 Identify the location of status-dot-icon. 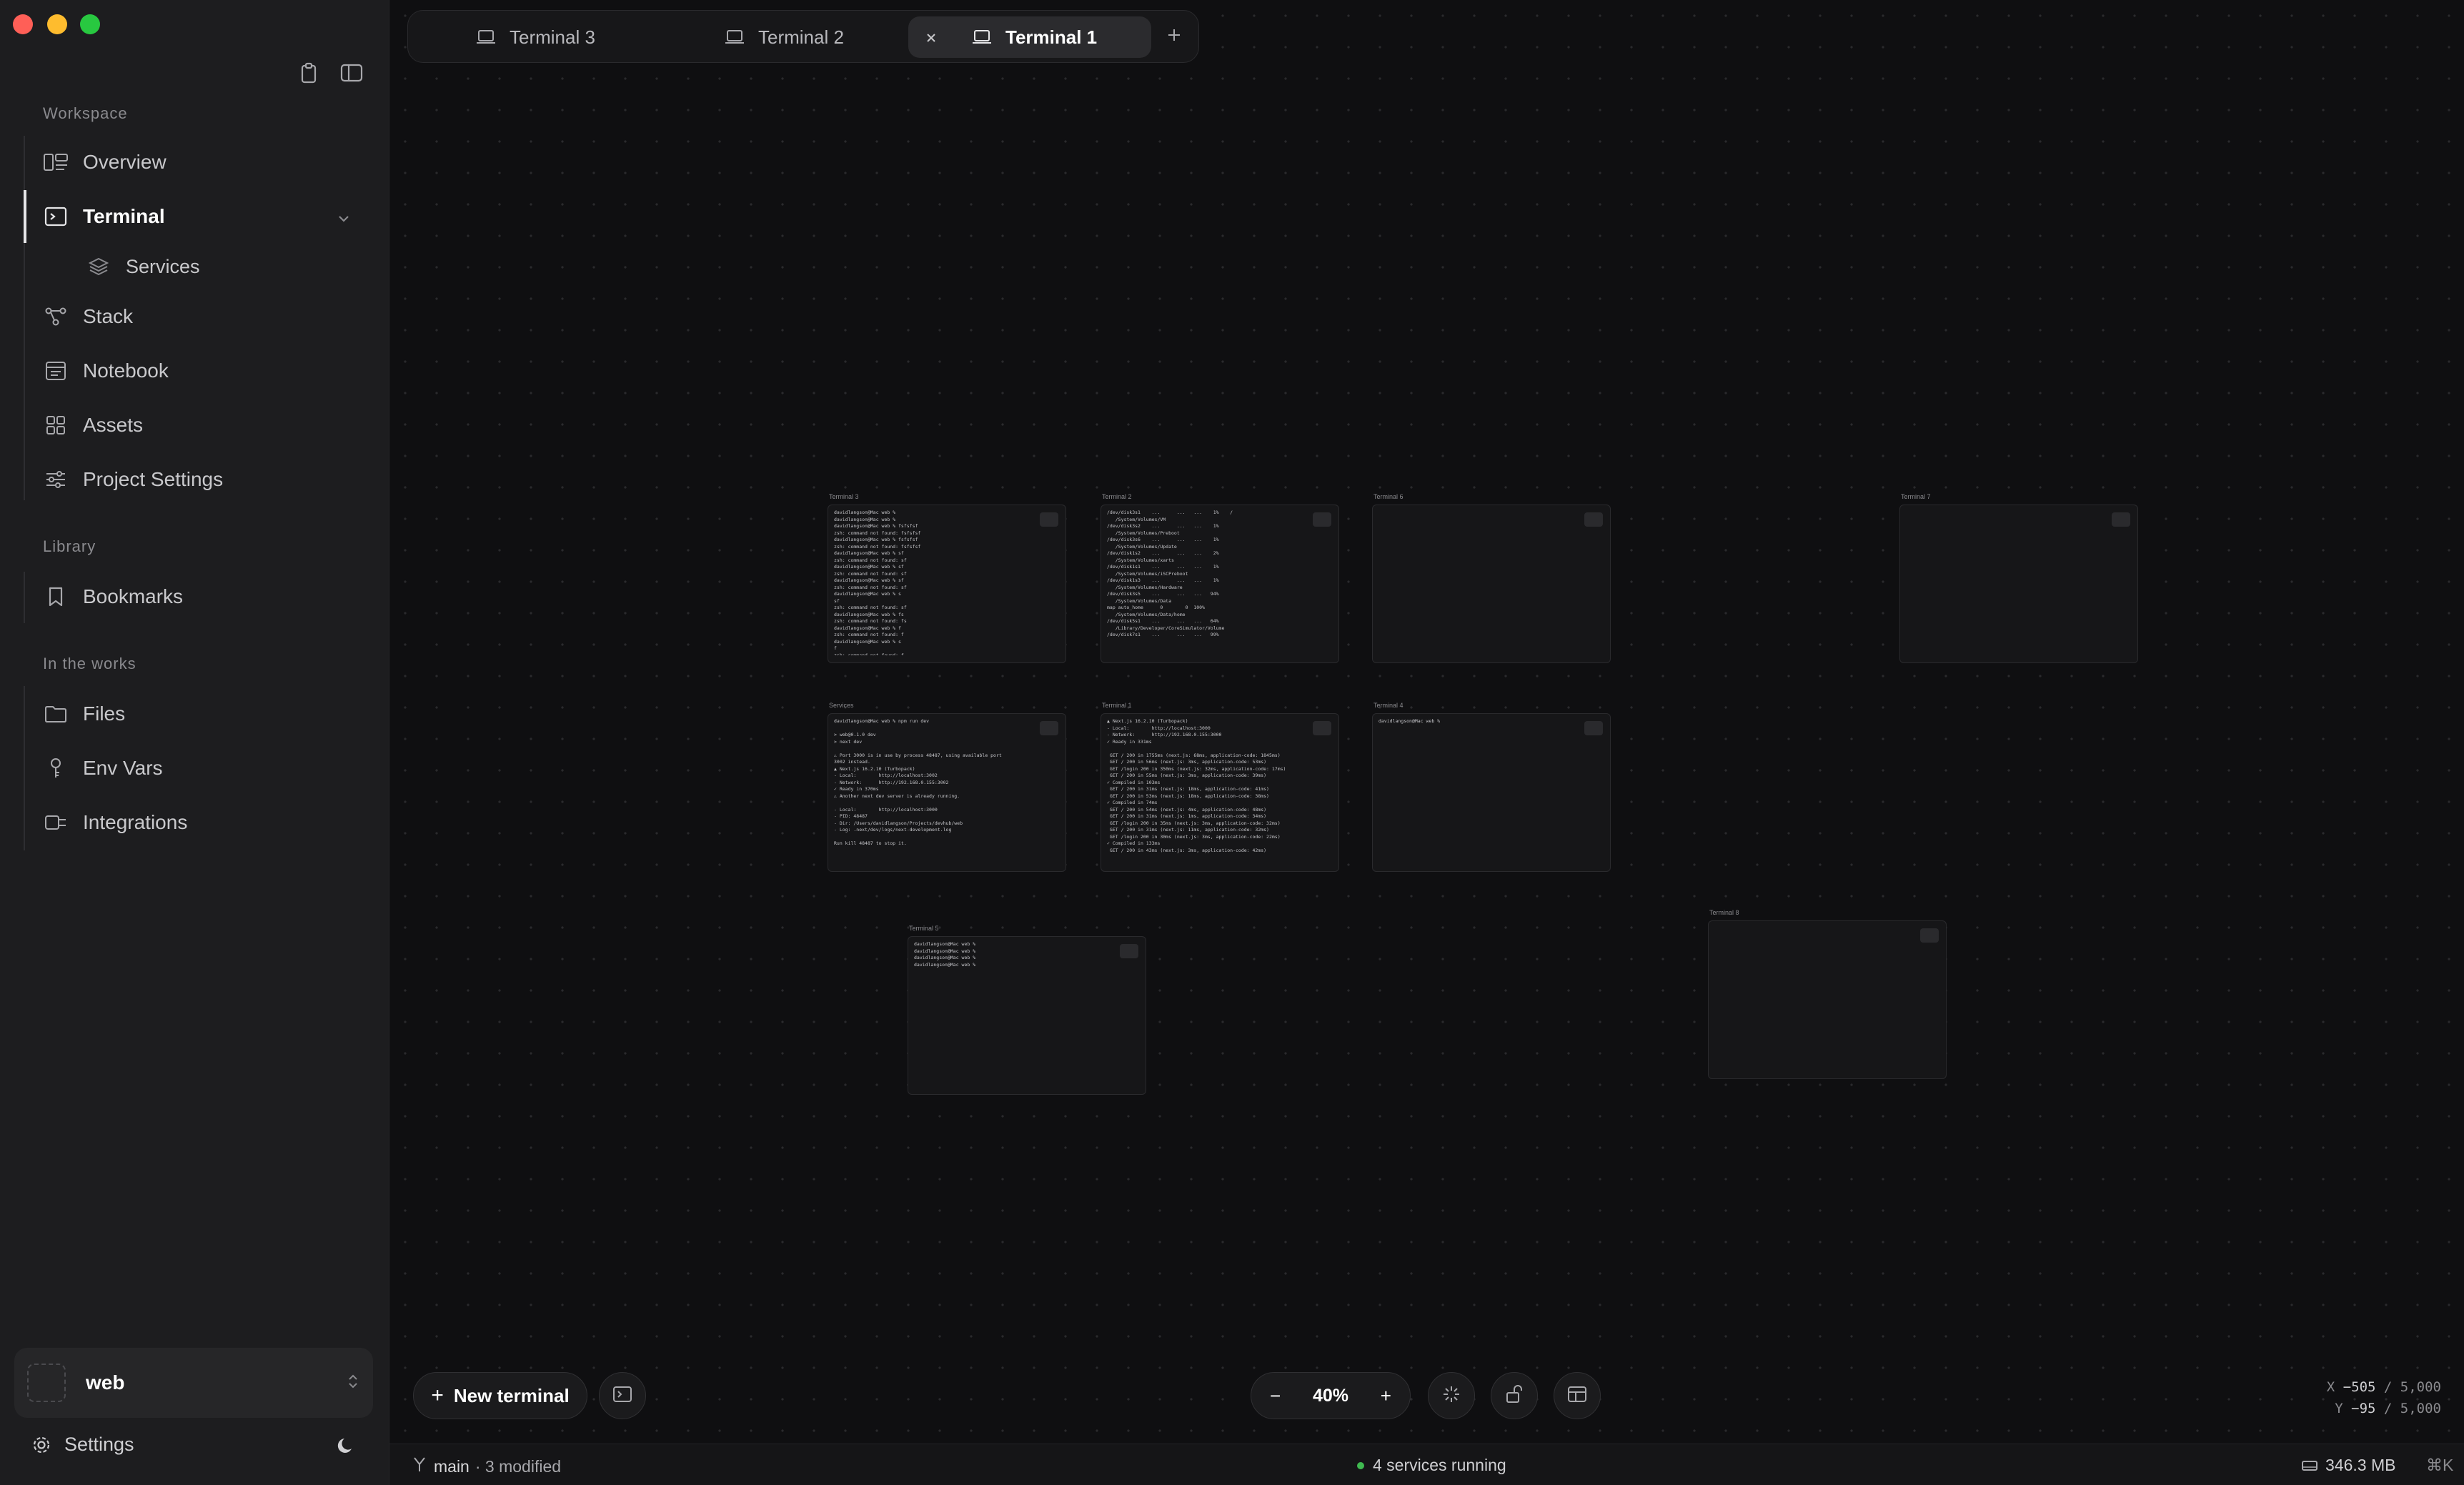
(1360, 1465).